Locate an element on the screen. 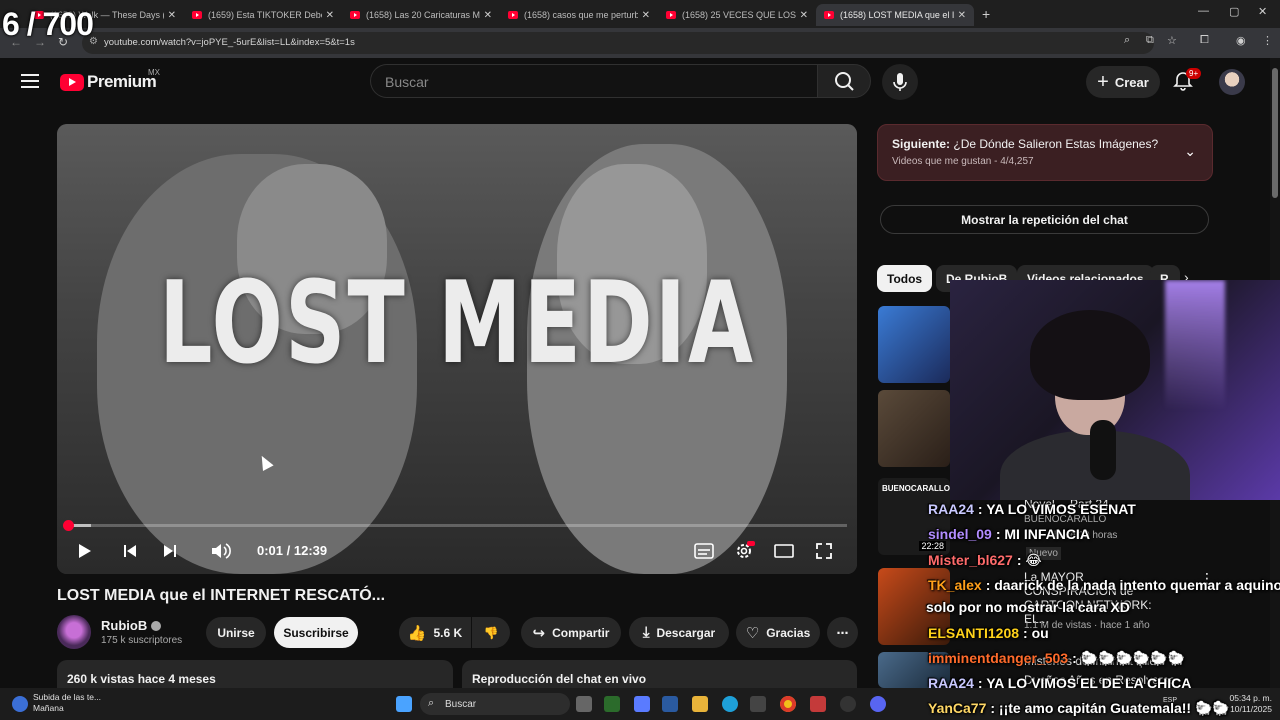 The image size is (1280, 720). search-icon: ⌕ is located at coordinates (431, 703).